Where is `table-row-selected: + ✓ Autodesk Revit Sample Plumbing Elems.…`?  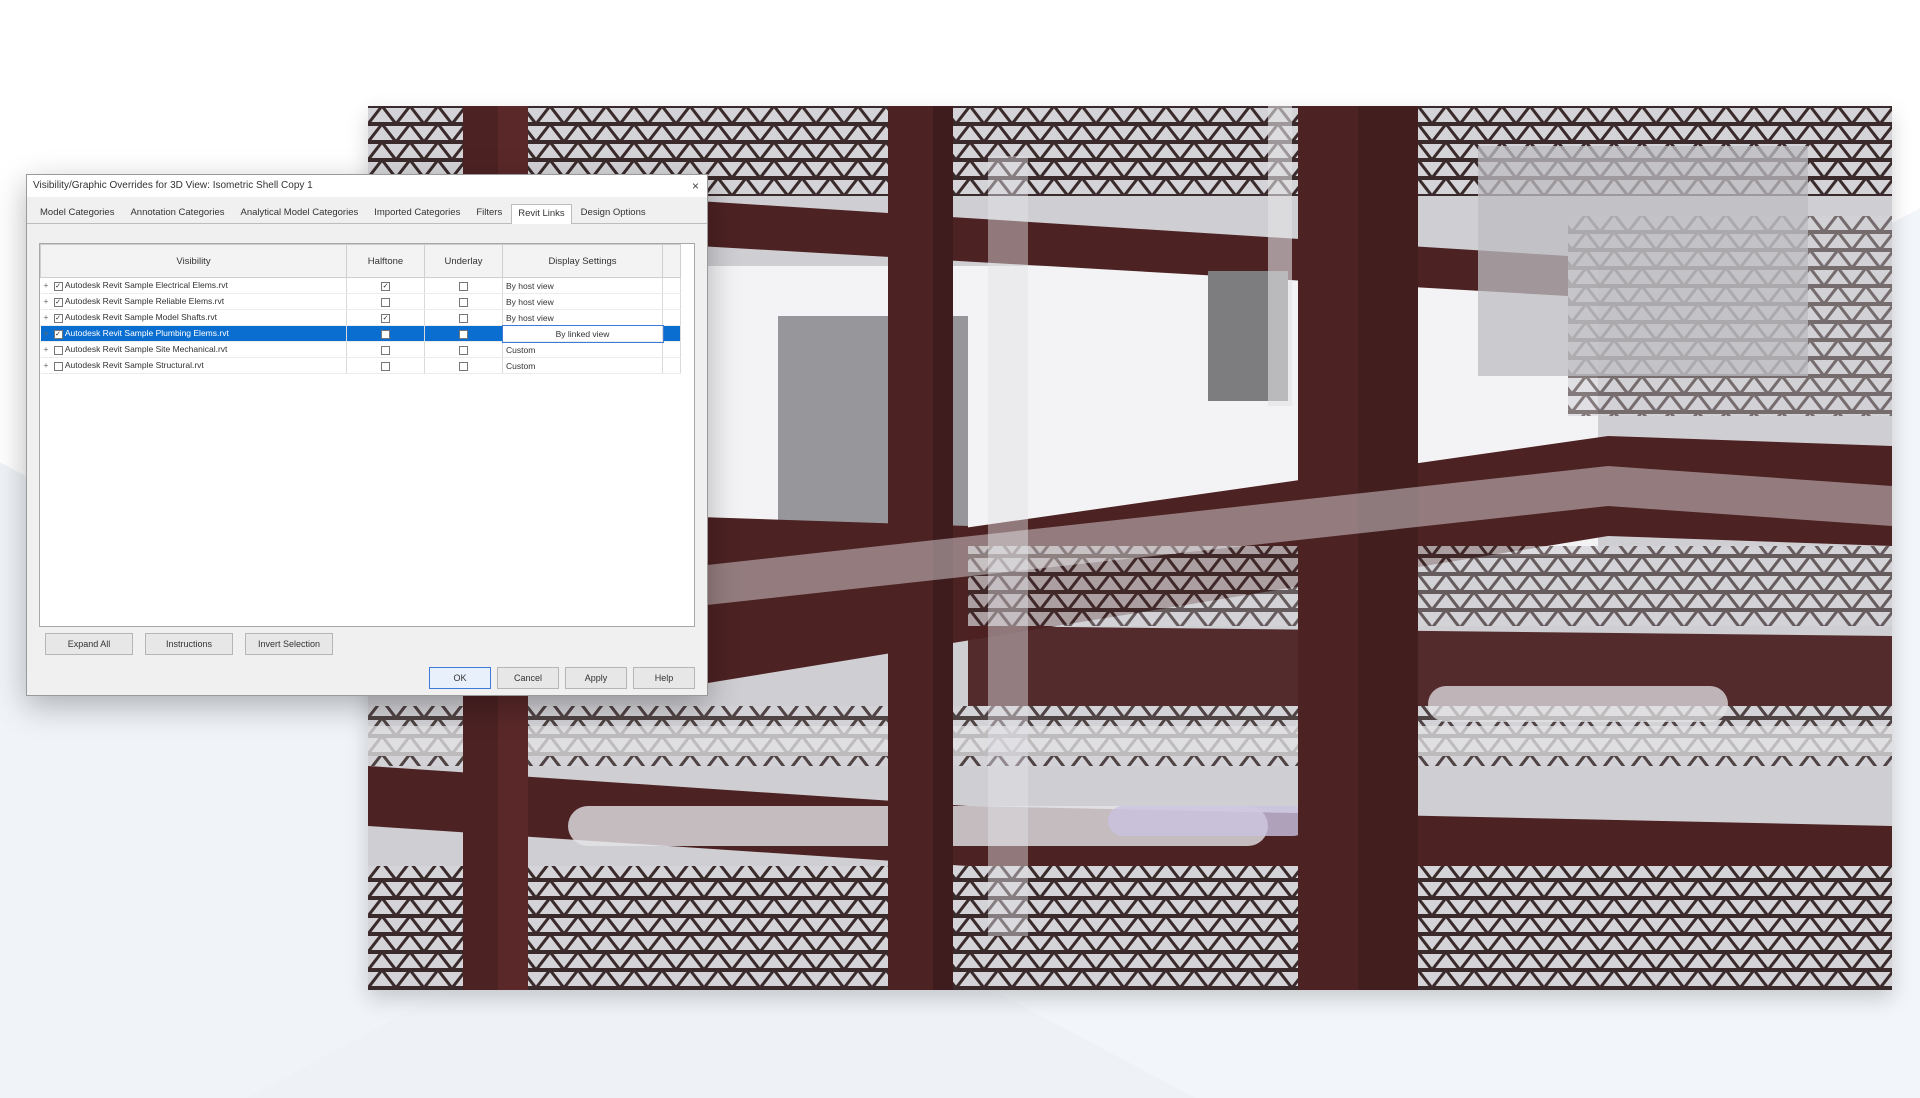
table-row-selected: + ✓ Autodesk Revit Sample Plumbing Elems.… is located at coordinates (360, 333).